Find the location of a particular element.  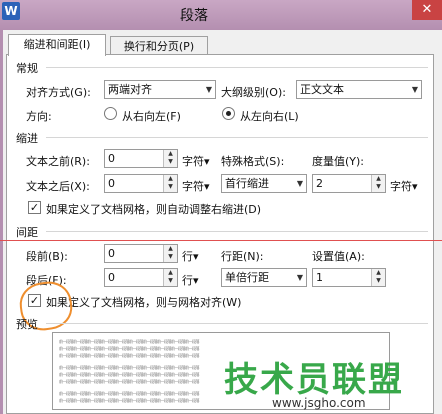

setting-value: 1 is located at coordinates (319, 277).